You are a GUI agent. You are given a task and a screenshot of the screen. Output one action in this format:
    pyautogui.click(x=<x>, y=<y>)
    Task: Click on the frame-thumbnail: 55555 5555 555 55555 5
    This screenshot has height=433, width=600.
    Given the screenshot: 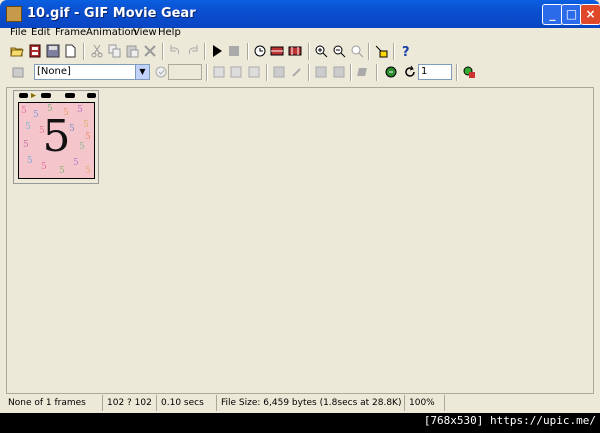 What is the action you would take?
    pyautogui.click(x=56, y=140)
    